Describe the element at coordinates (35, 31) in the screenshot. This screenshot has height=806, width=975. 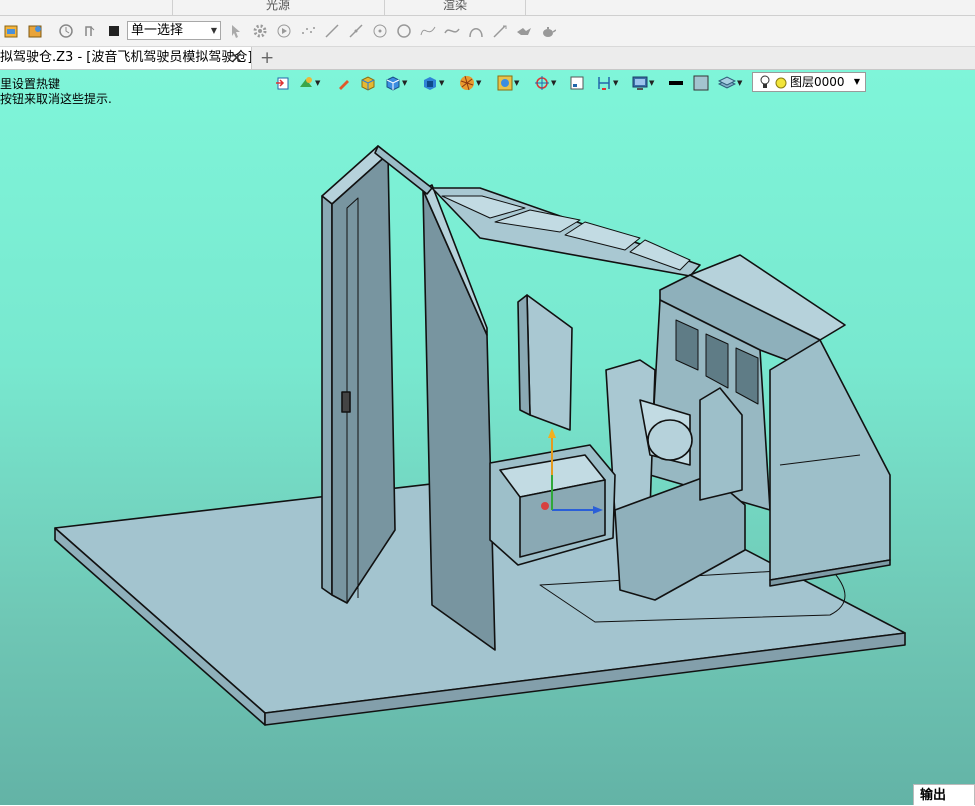
I see `save-icon` at that location.